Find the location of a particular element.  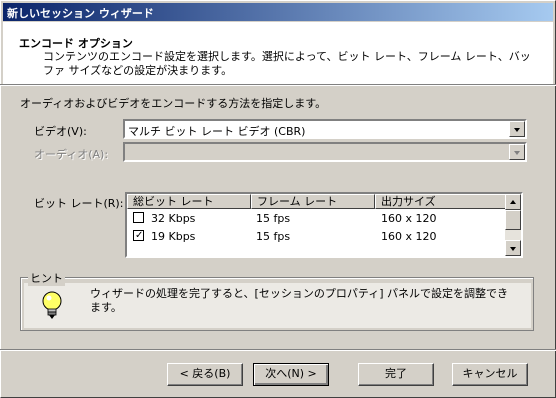

row-bitrate: 19 Kbps is located at coordinates (173, 236).